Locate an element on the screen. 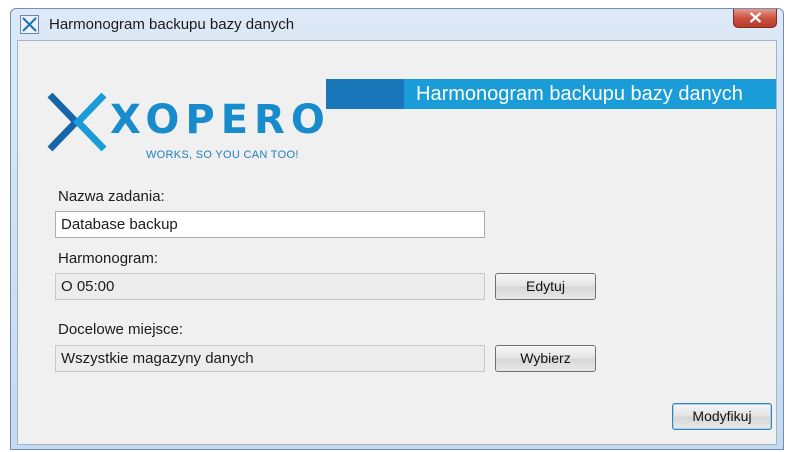 The height and width of the screenshot is (452, 786). xopero-logo: XOPERO WORKS, SO YOU CAN TOO! is located at coordinates (186, 129).